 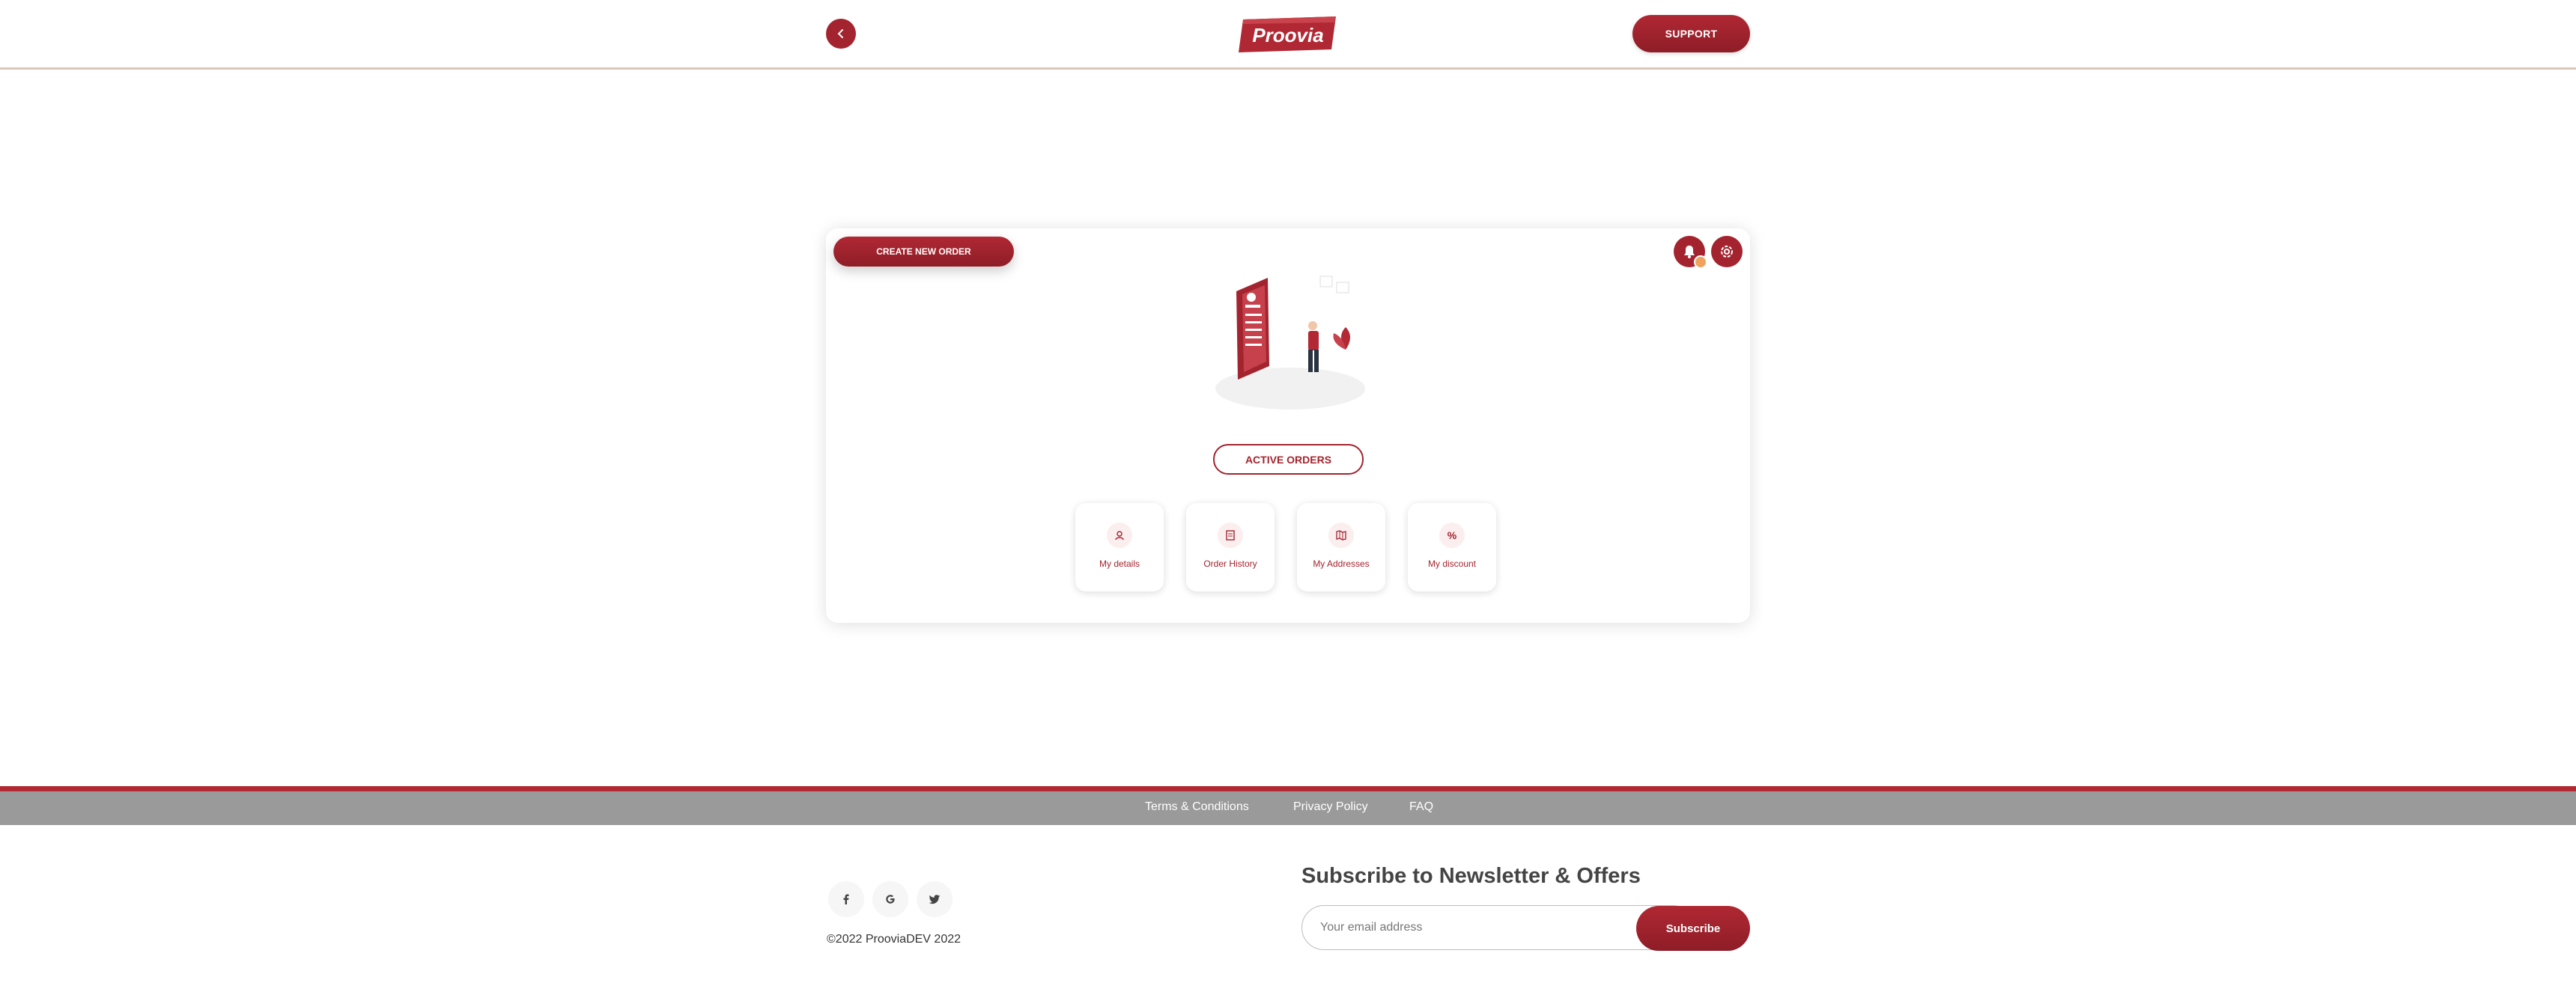 I want to click on twitter-button, so click(x=935, y=899).